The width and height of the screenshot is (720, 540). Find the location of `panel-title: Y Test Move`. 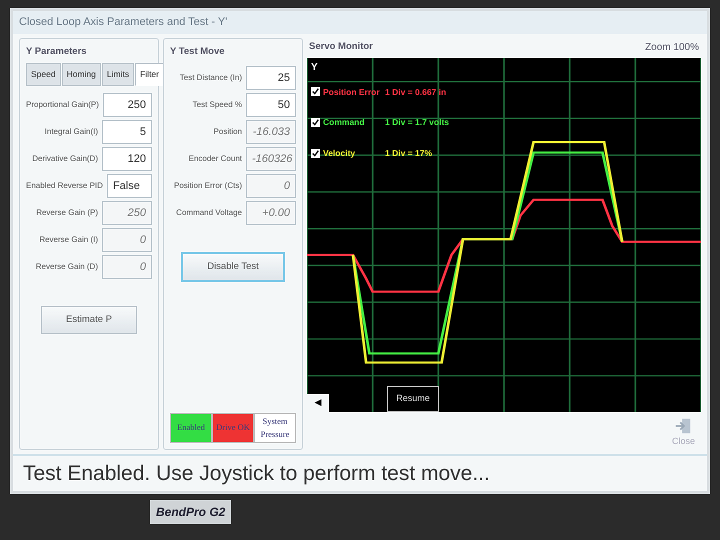

panel-title: Y Test Move is located at coordinates (198, 51).